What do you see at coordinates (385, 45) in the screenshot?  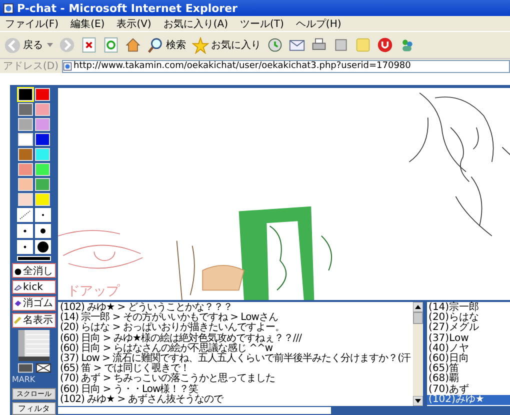 I see `magnet-icon` at bounding box center [385, 45].